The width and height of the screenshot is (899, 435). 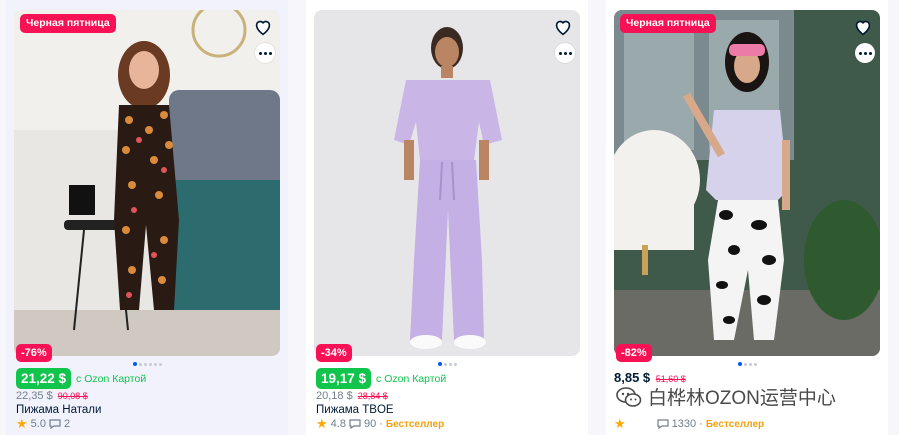 I want to click on card-price-row: 19,17 $ с Ozon Картой, so click(x=381, y=378).